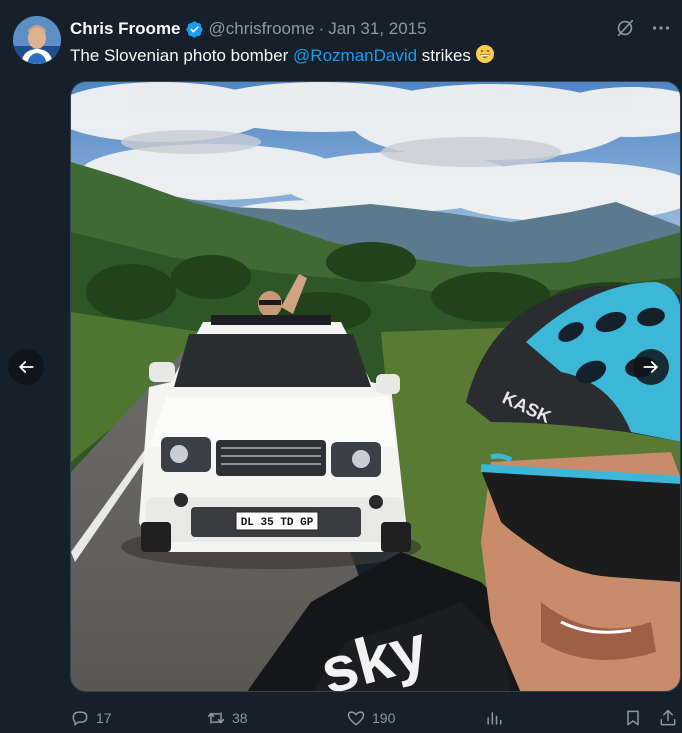  I want to click on license-plate-text: DL 35 TD GP, so click(277, 523).